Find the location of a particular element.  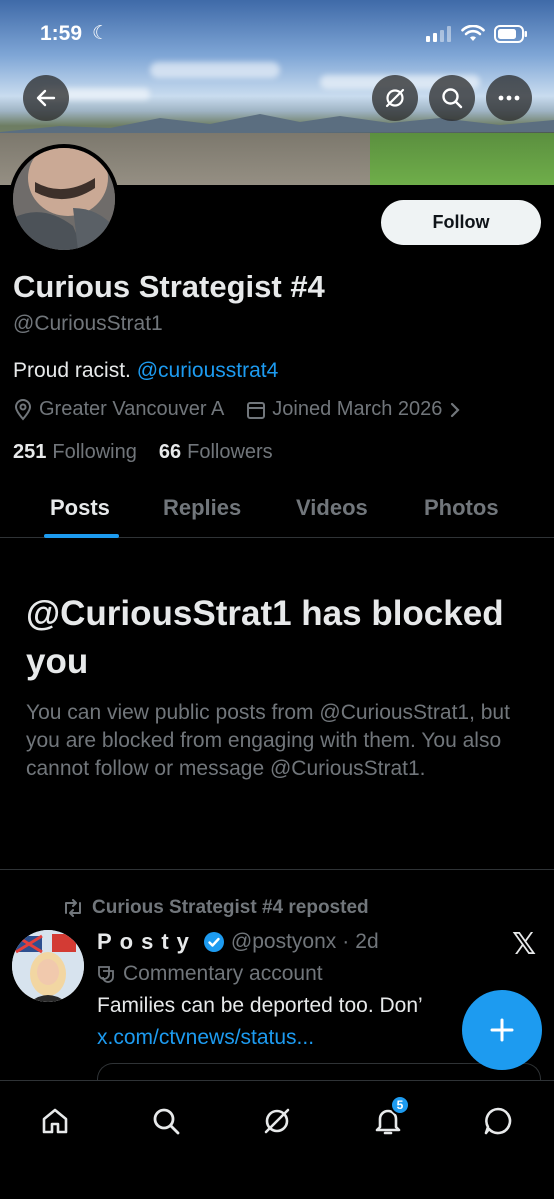

bio-mention-link: @curiousstrat4 is located at coordinates (208, 370).